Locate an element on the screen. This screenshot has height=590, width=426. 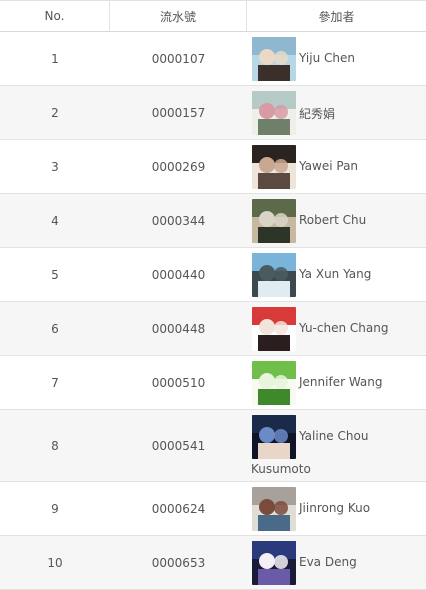
cell-serial: 0000107 is located at coordinates (178, 58).